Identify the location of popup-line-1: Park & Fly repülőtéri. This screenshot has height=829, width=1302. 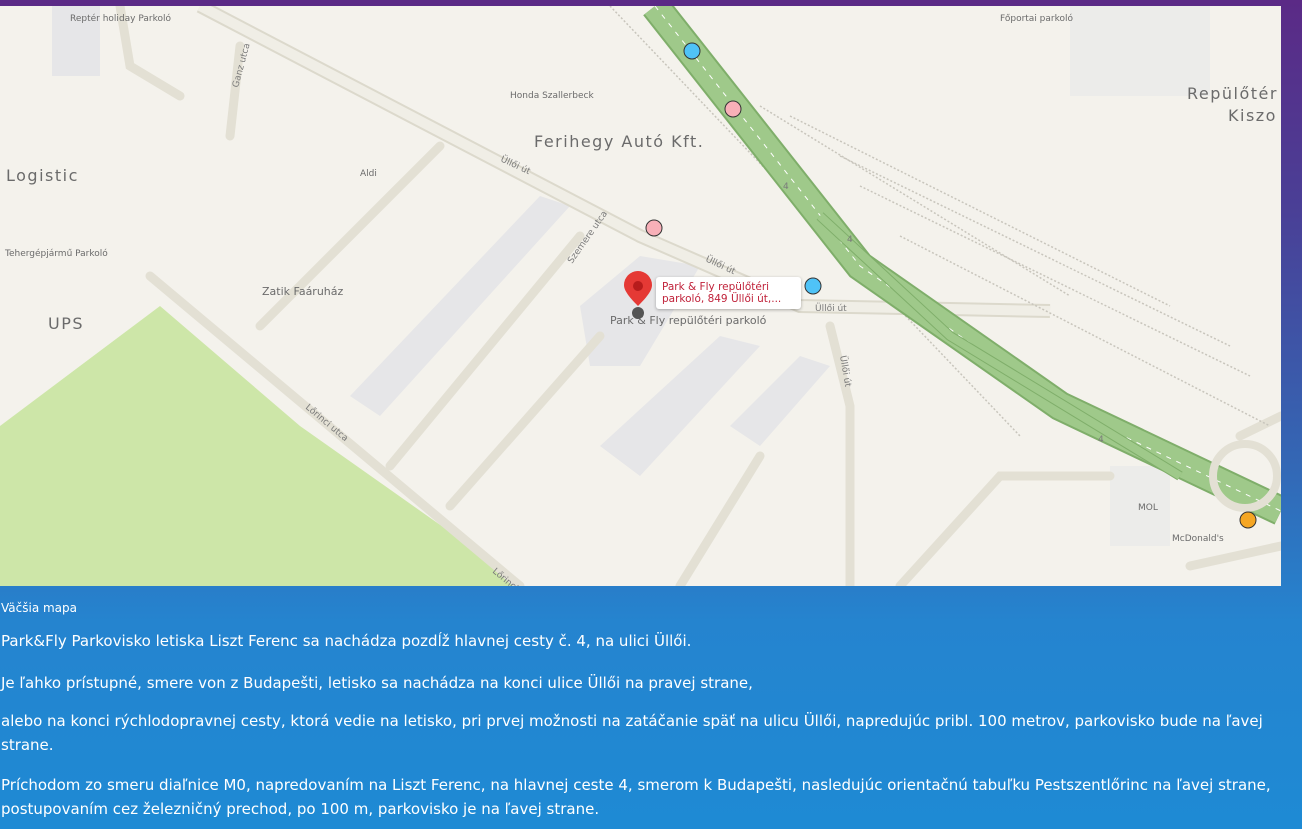
(716, 287).